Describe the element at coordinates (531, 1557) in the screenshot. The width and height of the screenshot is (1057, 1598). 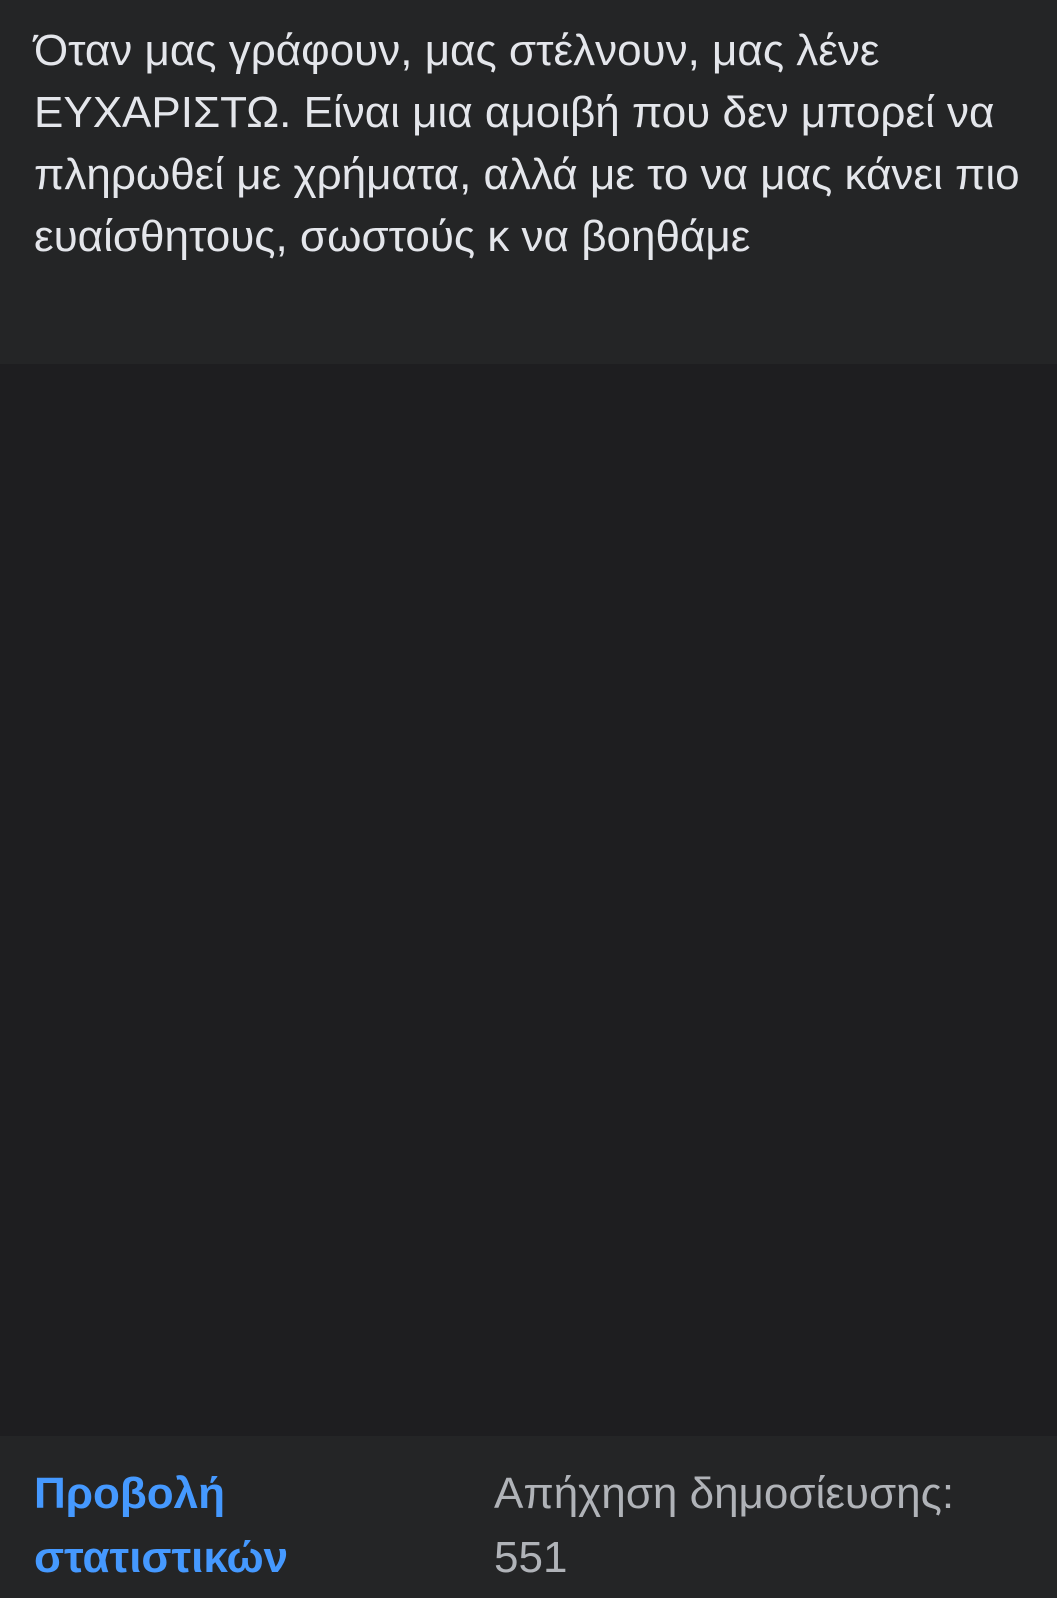
I see `post-reach-value: 551` at that location.